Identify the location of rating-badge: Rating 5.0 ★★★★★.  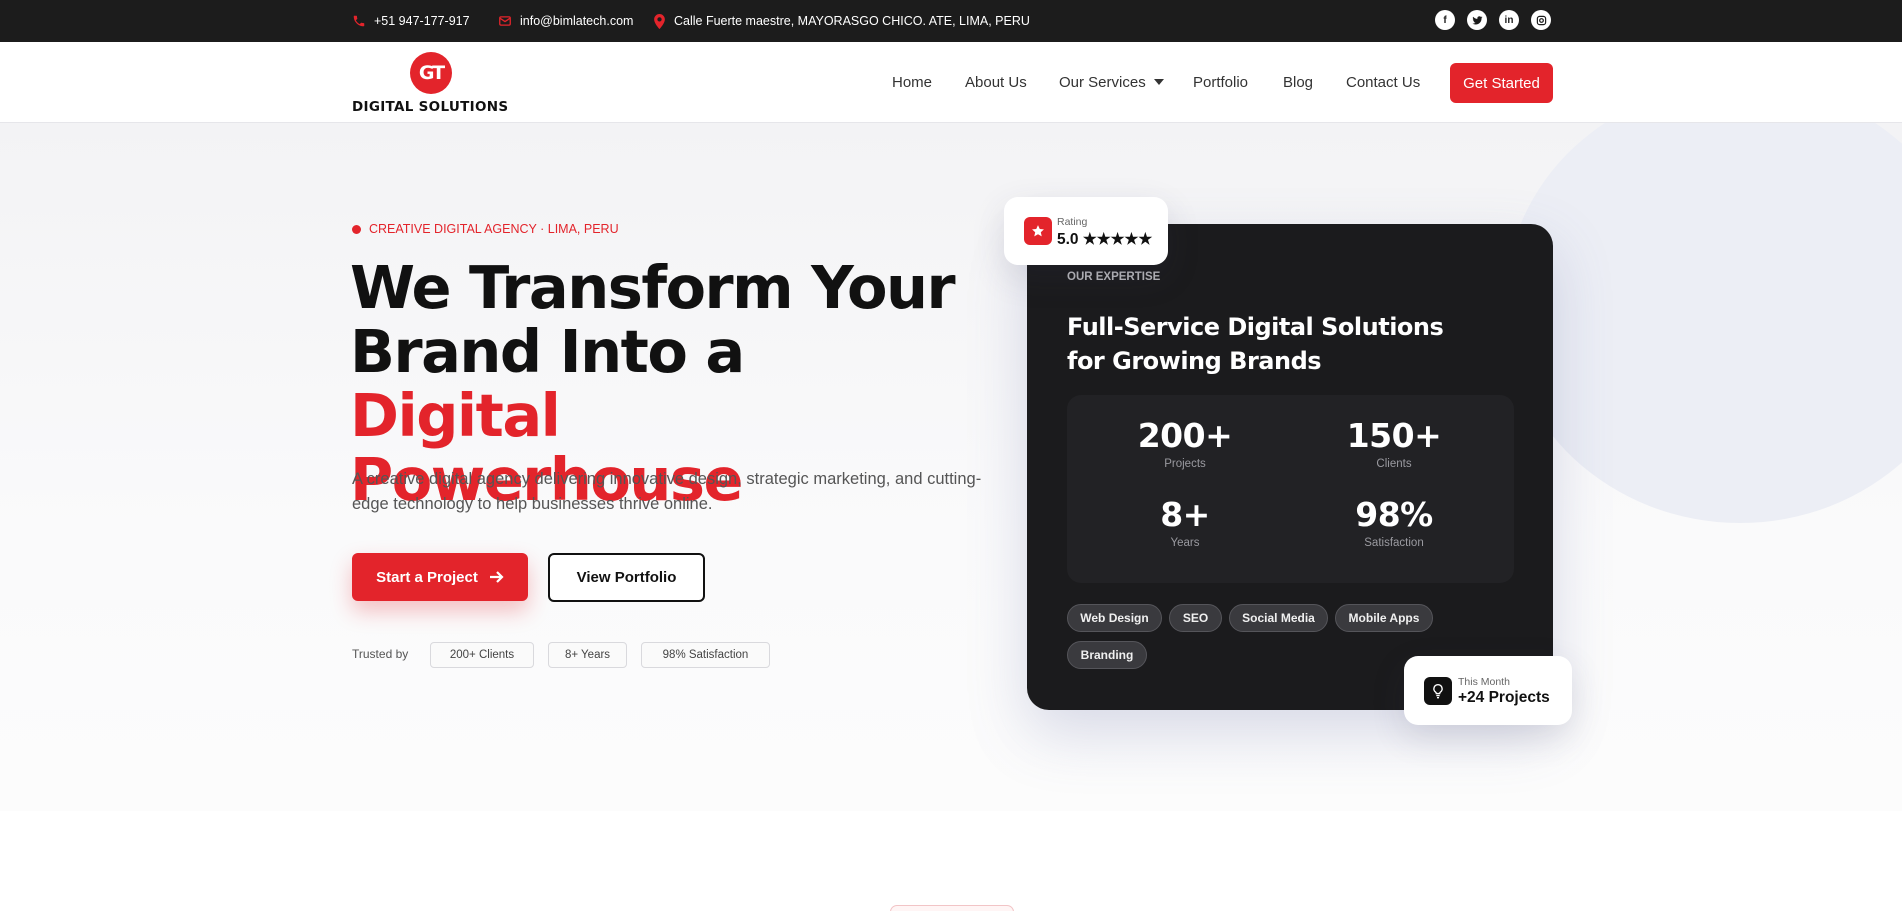
(1086, 231).